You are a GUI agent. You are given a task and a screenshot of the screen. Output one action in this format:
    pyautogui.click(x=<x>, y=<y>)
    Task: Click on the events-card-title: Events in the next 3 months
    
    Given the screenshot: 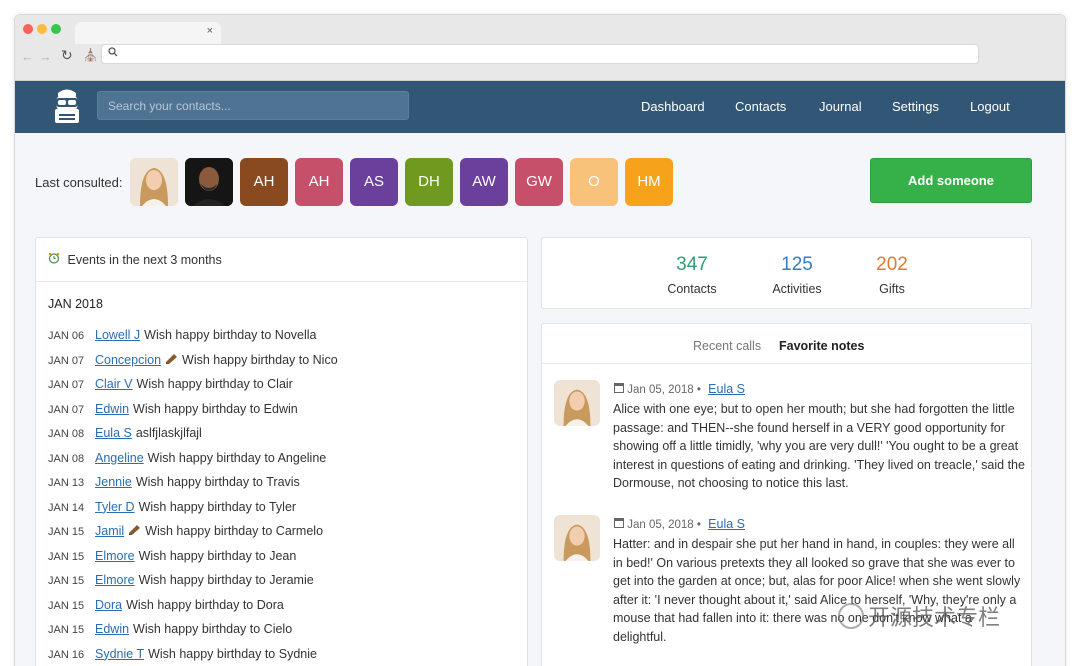 What is the action you would take?
    pyautogui.click(x=144, y=260)
    